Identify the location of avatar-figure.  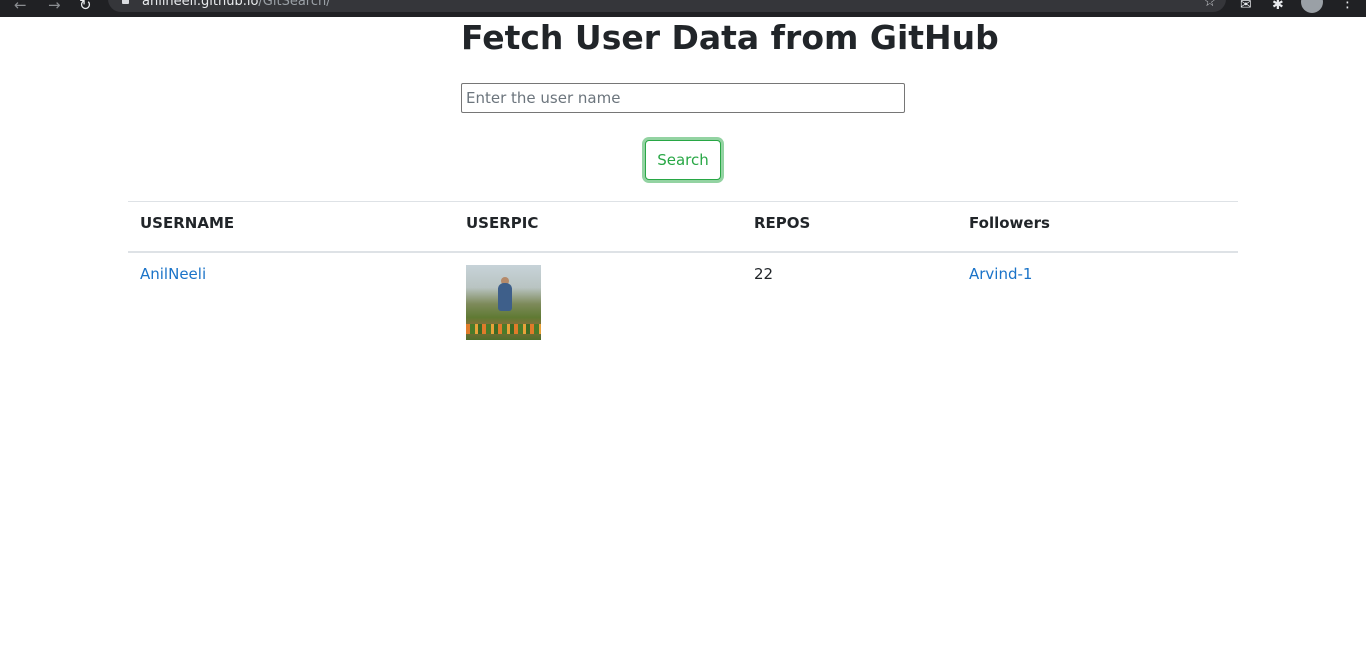
(505, 297).